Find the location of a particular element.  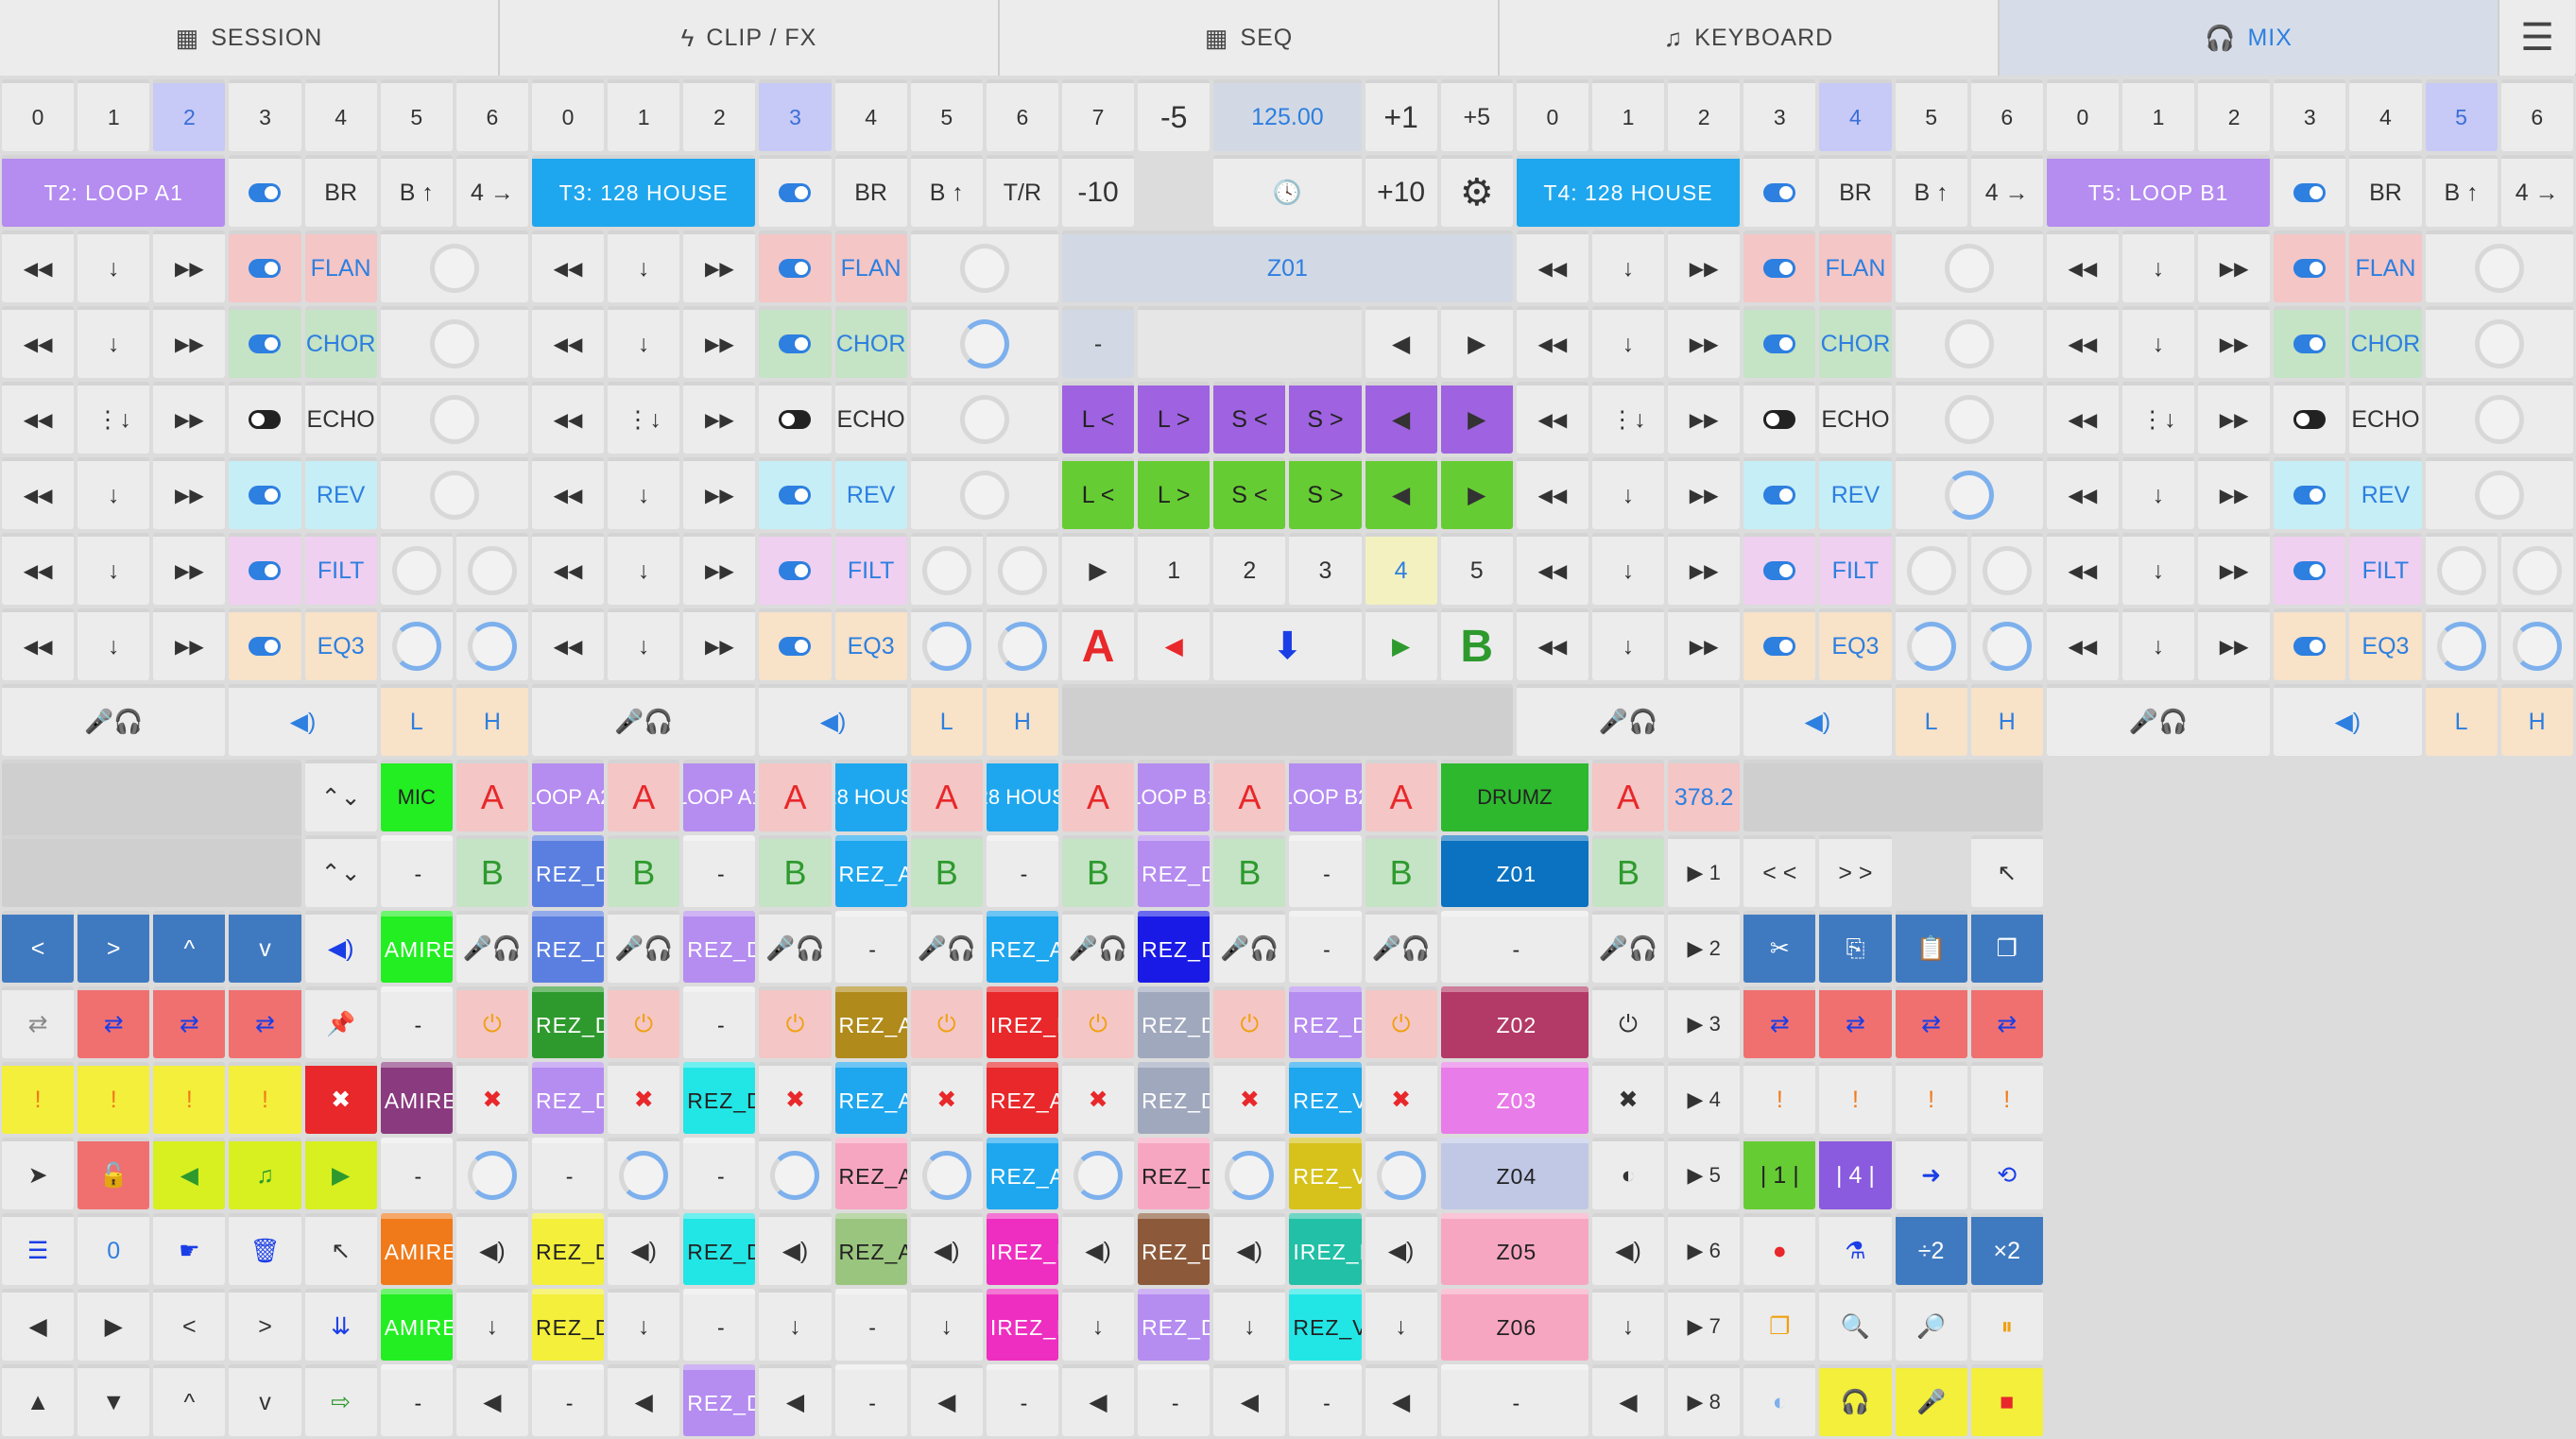

clock-icon: 🕓 is located at coordinates (1287, 191).